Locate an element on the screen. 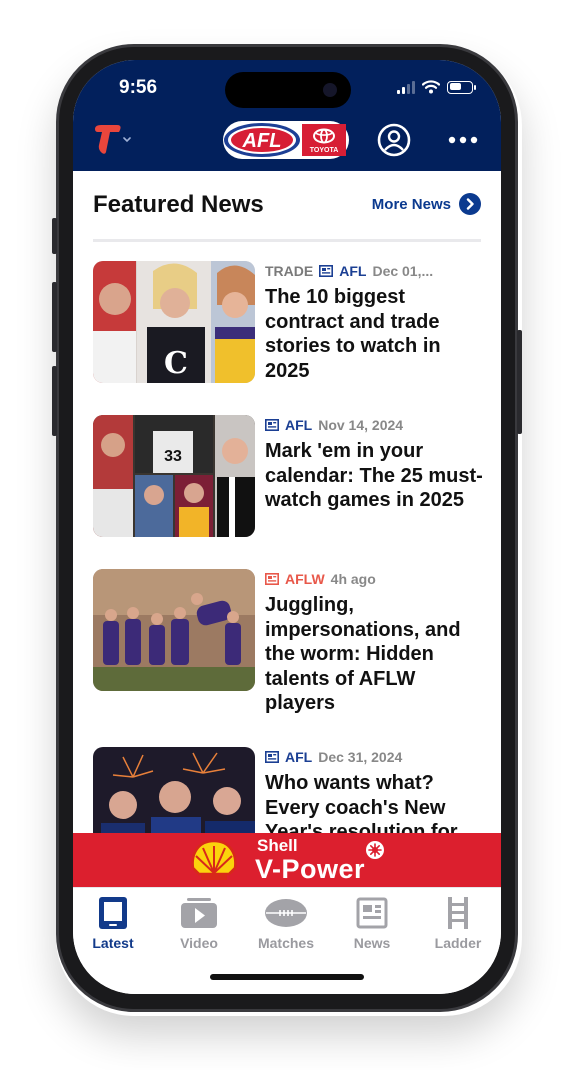 The height and width of the screenshot is (1070, 578). news-article: 33 AFL Nov 14, 2024 Mark 'em in your cal is located at coordinates (288, 477).